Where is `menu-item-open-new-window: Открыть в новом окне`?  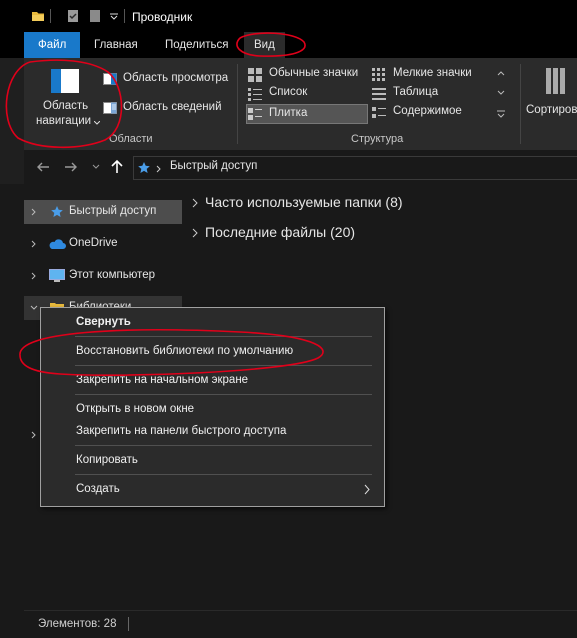
menu-item-open-new-window: Открыть в новом окне is located at coordinates (212, 410).